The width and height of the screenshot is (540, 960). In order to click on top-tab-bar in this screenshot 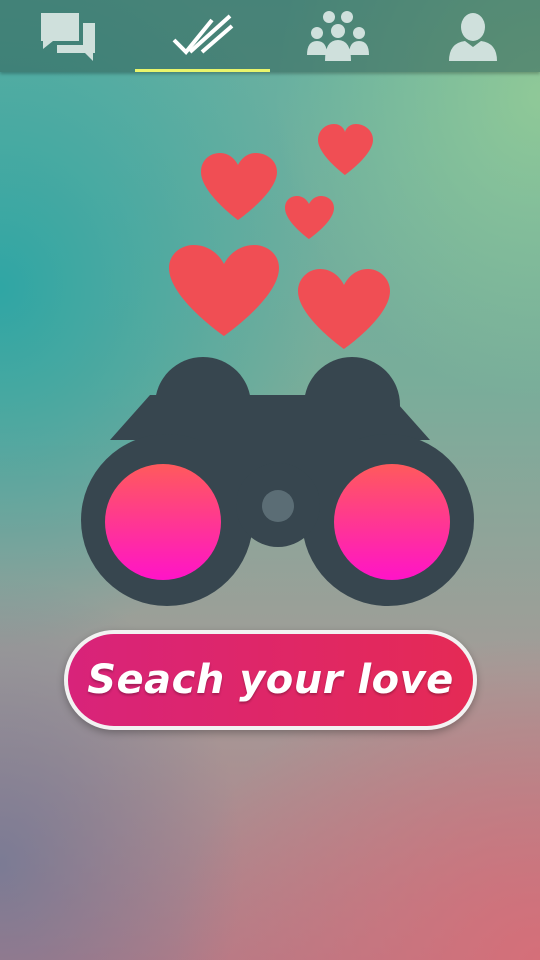, I will do `click(270, 36)`.